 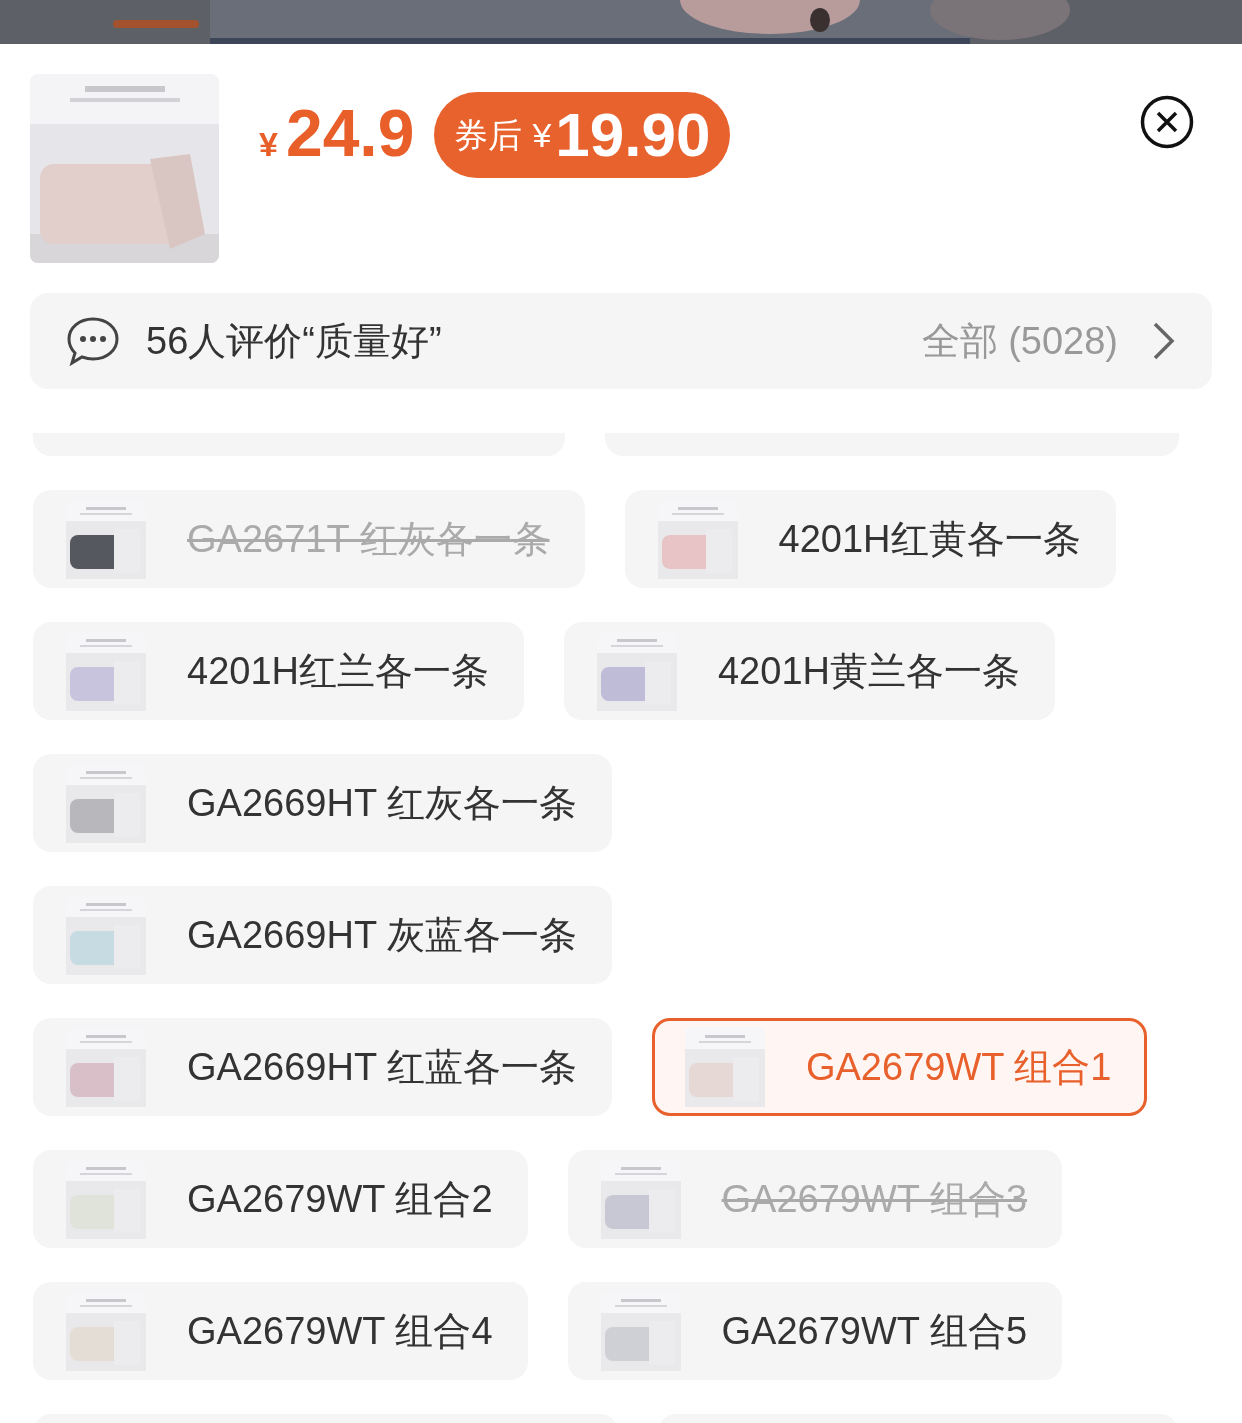 I want to click on option-label: GA2679WT 组合5, so click(x=874, y=1331).